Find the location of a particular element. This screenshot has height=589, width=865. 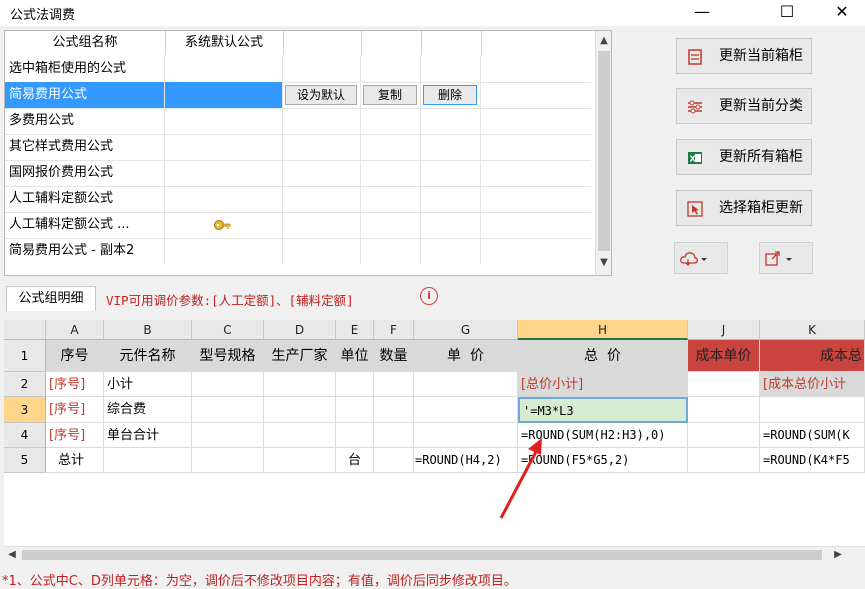

cell-e3 is located at coordinates (355, 410).